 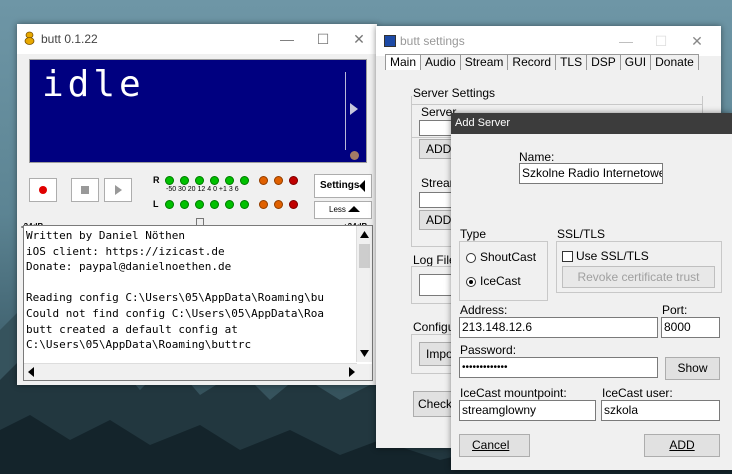 What do you see at coordinates (390, 41) in the screenshot?
I see `settings-app-icon` at bounding box center [390, 41].